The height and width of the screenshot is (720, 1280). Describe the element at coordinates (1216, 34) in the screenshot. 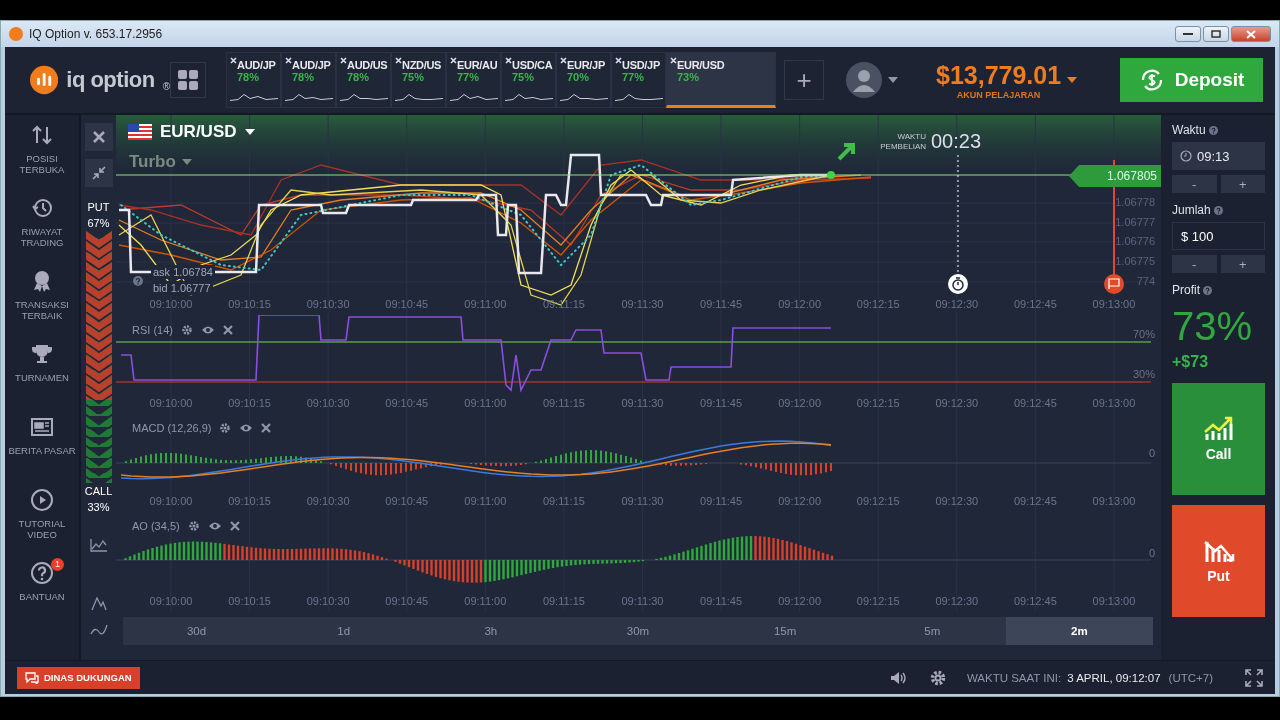

I see `maximize-button` at that location.